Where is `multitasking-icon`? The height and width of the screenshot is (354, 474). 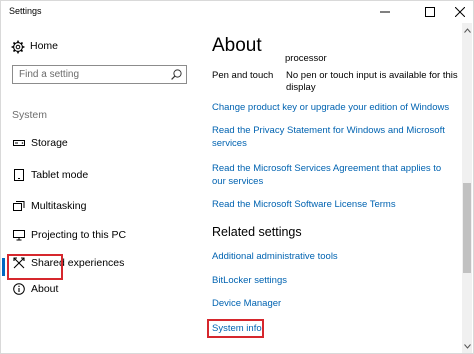 multitasking-icon is located at coordinates (19, 206).